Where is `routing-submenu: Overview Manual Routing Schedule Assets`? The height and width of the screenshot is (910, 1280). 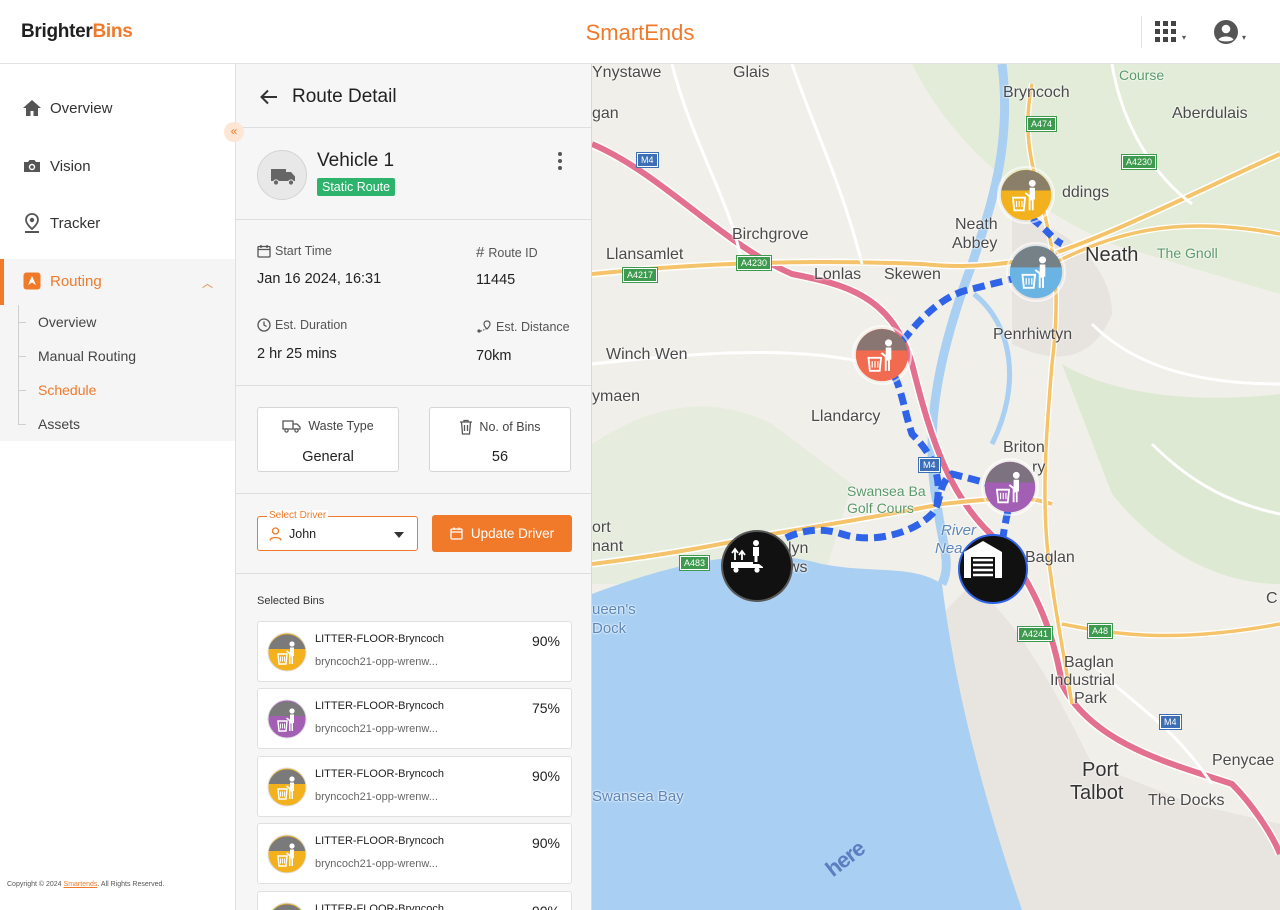 routing-submenu: Overview Manual Routing Schedule Assets is located at coordinates (117, 373).